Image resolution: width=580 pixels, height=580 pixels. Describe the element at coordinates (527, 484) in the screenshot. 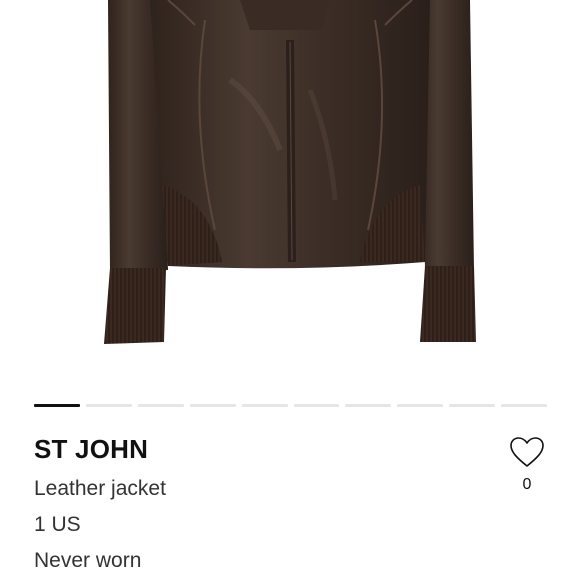

I see `like-count: 0` at that location.